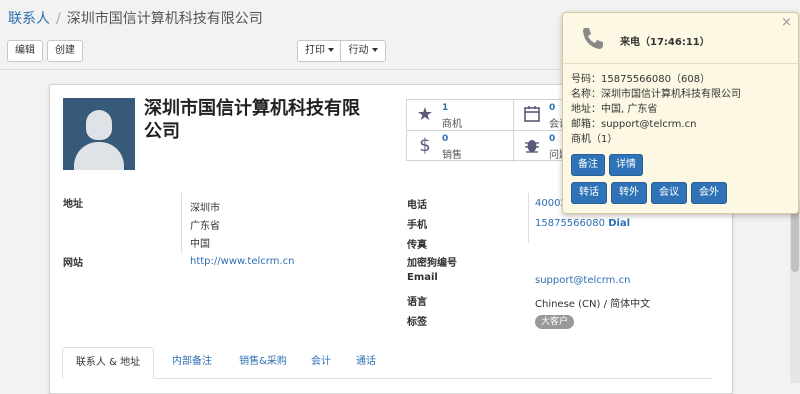 Image resolution: width=800 pixels, height=394 pixels. I want to click on phone-handset-icon, so click(593, 38).